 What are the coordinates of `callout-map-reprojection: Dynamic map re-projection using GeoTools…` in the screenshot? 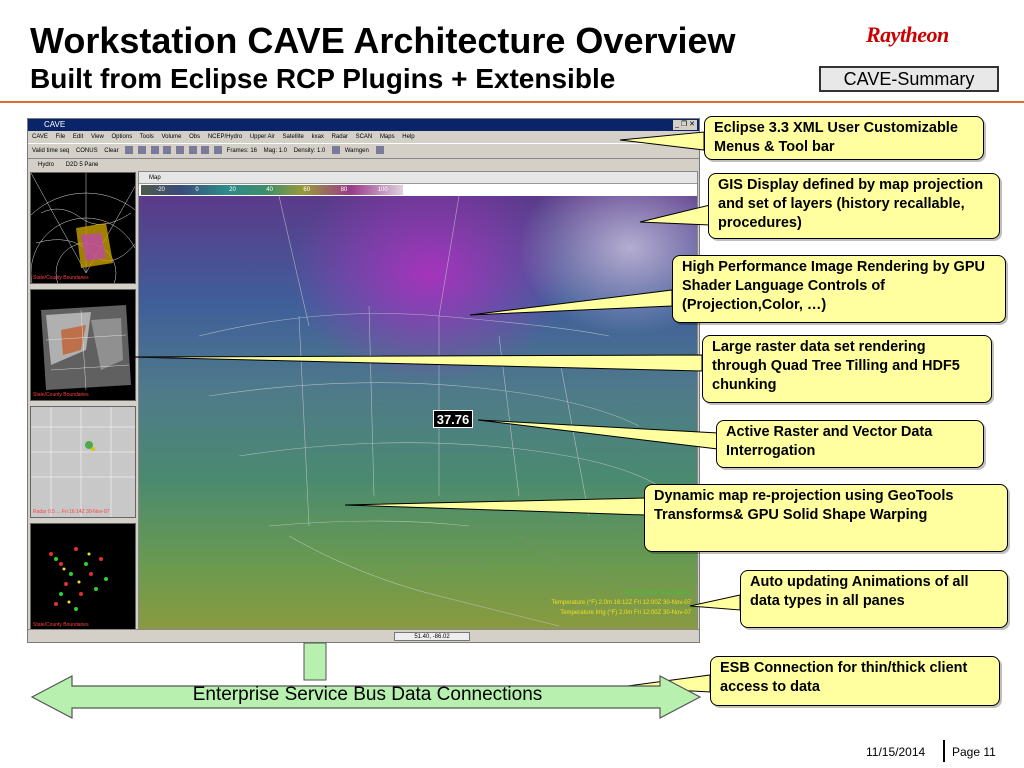 It's located at (826, 518).